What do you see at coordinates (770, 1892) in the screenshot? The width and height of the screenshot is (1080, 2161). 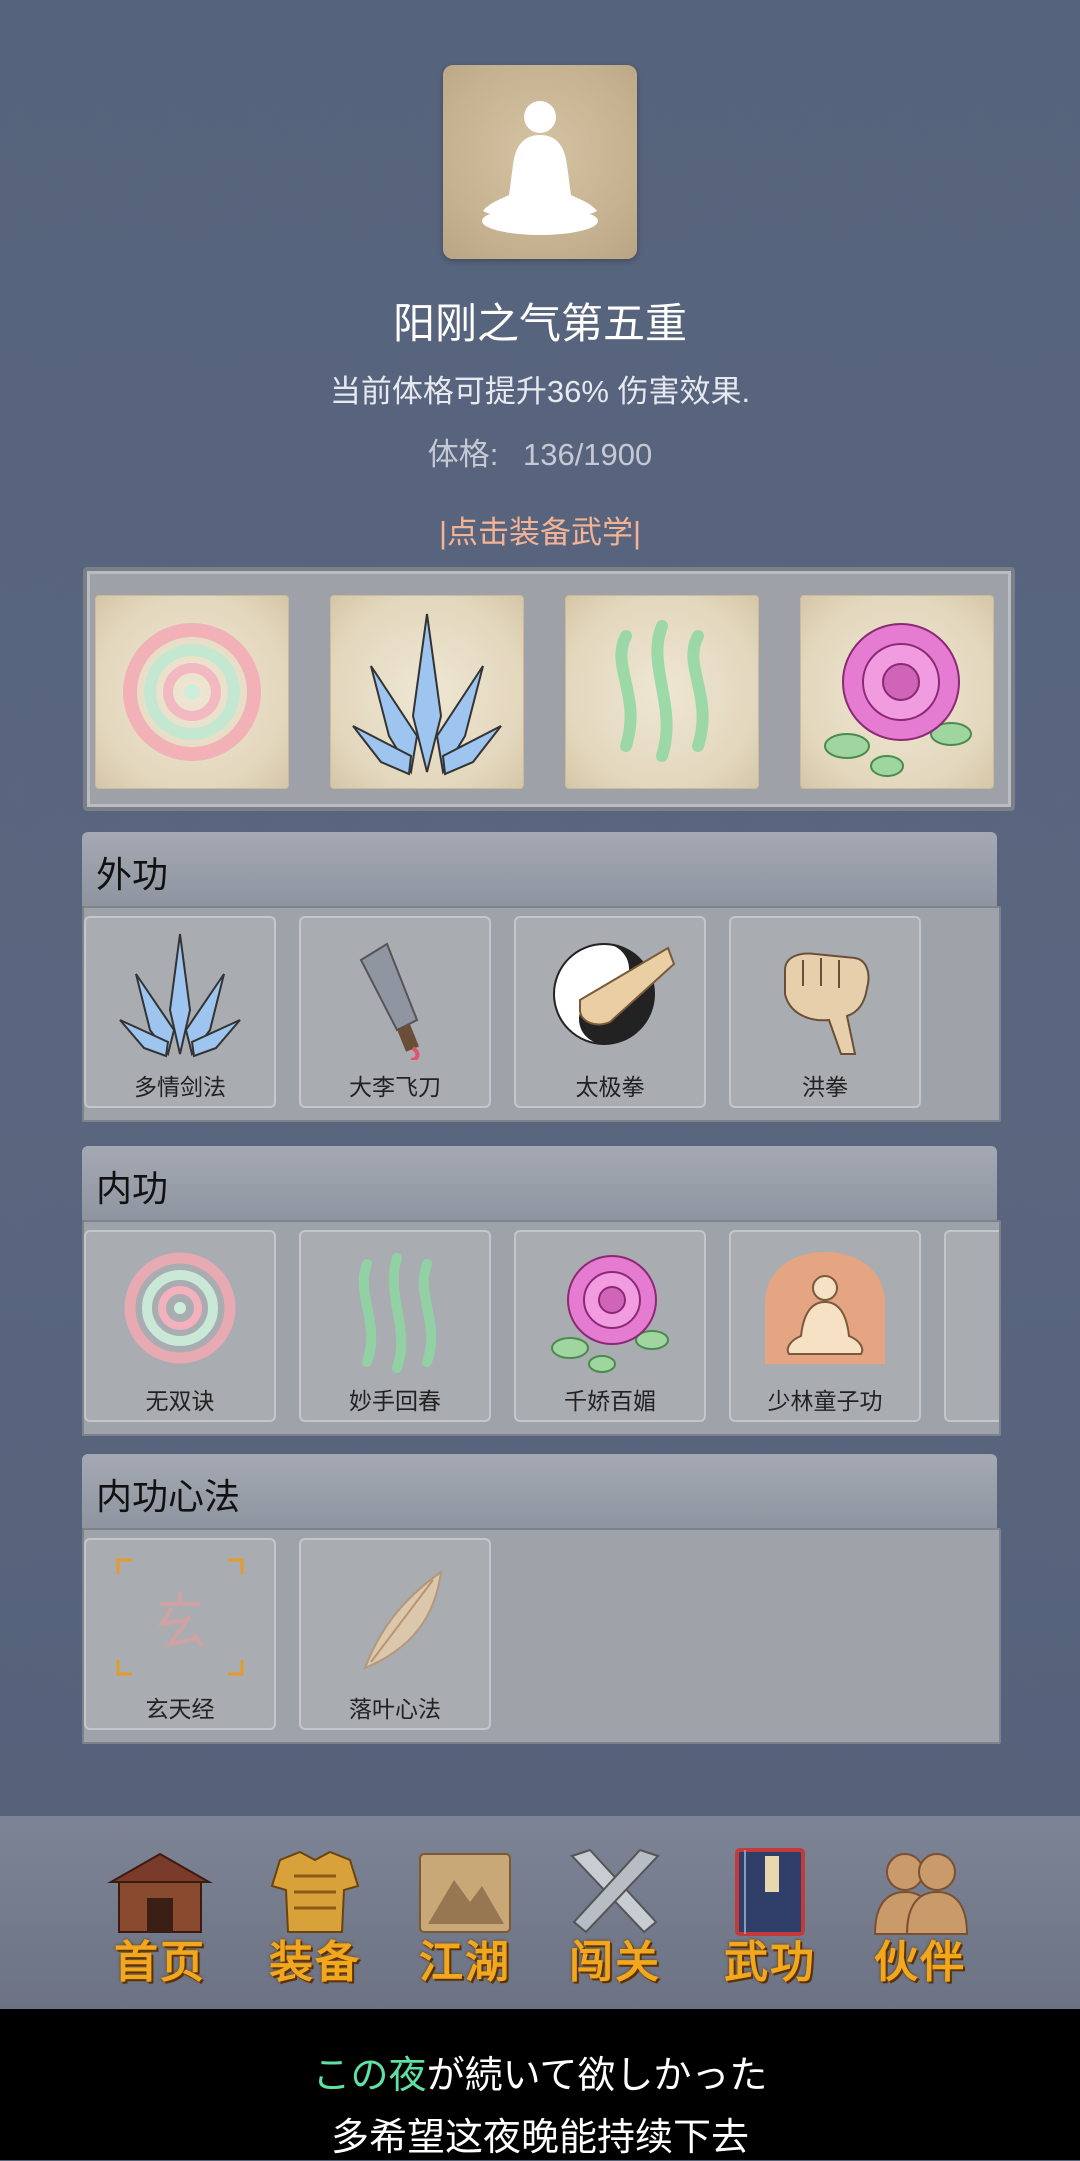 I see `book-icon` at bounding box center [770, 1892].